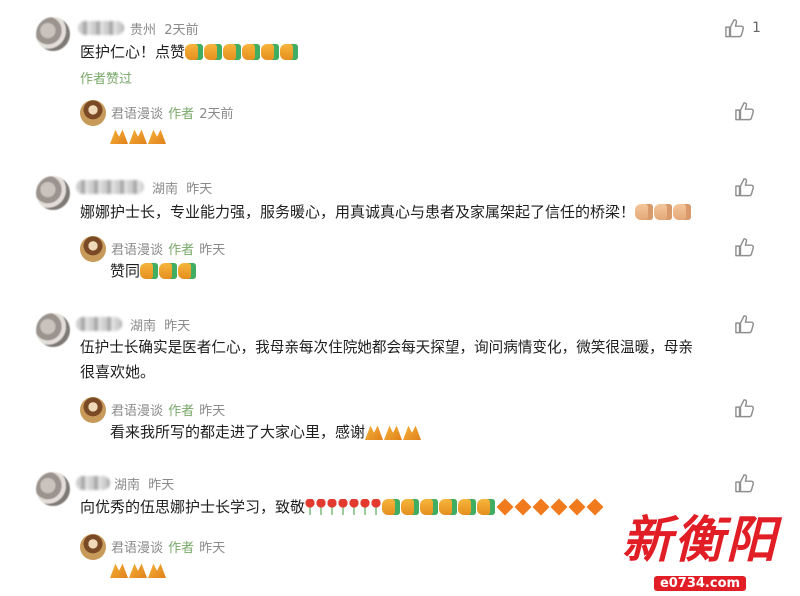  I want to click on watermark-title: 新衡阳, so click(700, 540).